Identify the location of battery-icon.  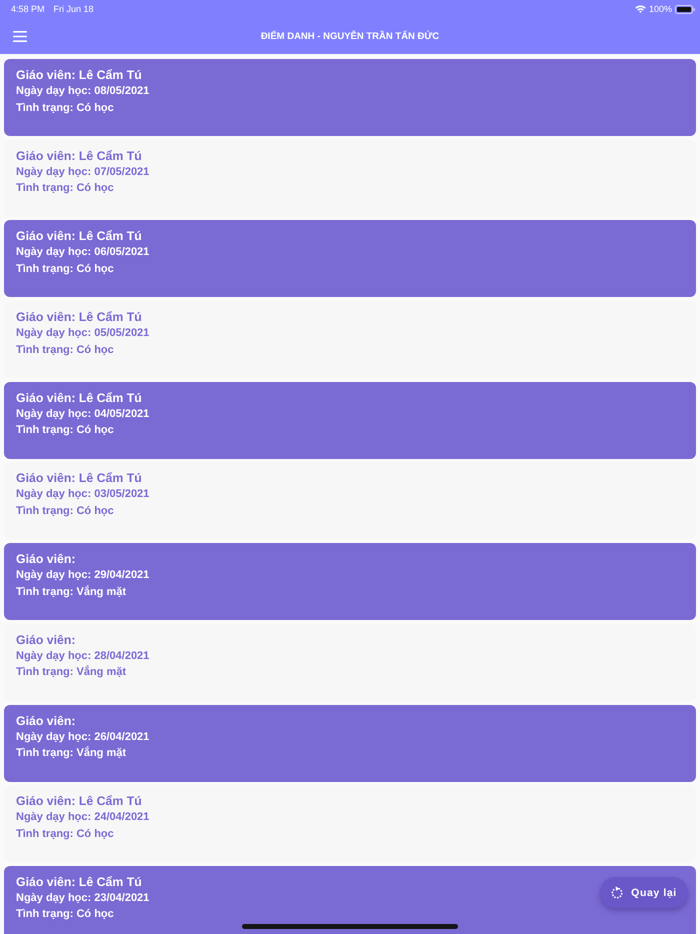
(685, 9).